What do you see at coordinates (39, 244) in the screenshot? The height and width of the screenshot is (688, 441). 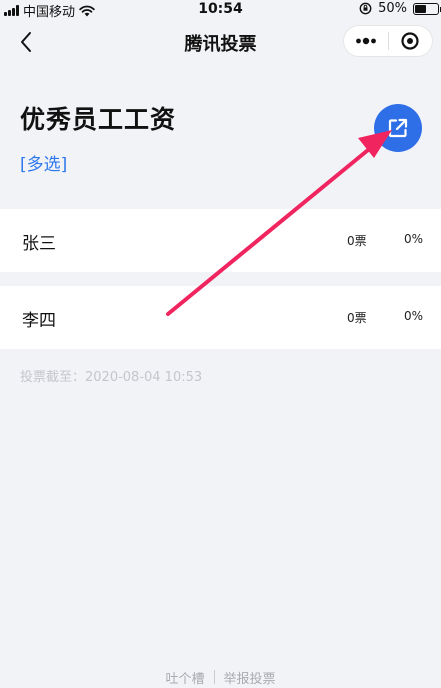 I see `option-name: 张三` at bounding box center [39, 244].